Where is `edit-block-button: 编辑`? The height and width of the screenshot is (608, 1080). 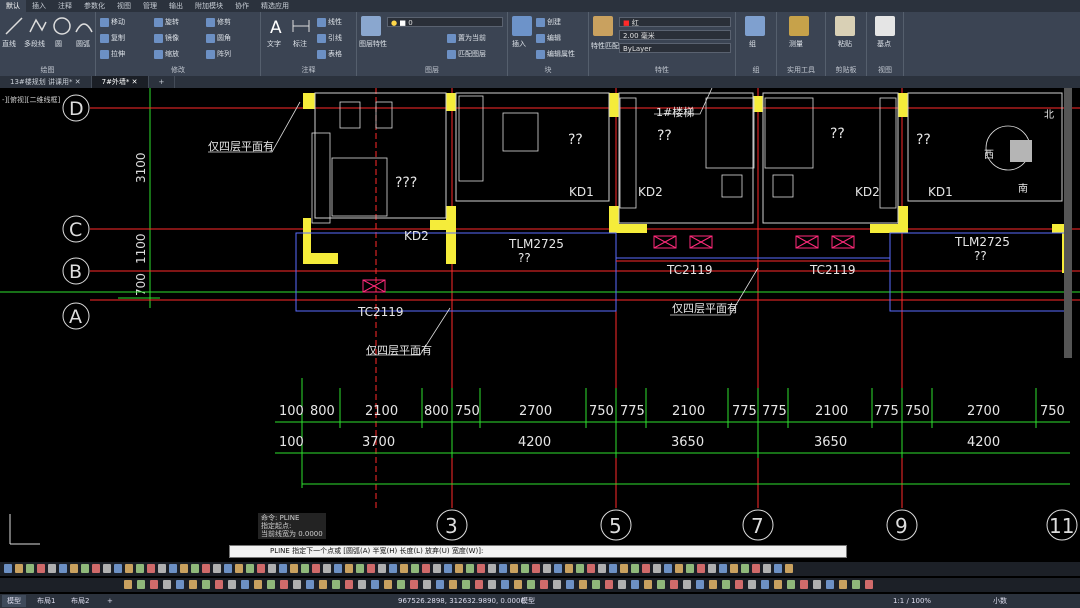
edit-block-button: 编辑 is located at coordinates (548, 38).